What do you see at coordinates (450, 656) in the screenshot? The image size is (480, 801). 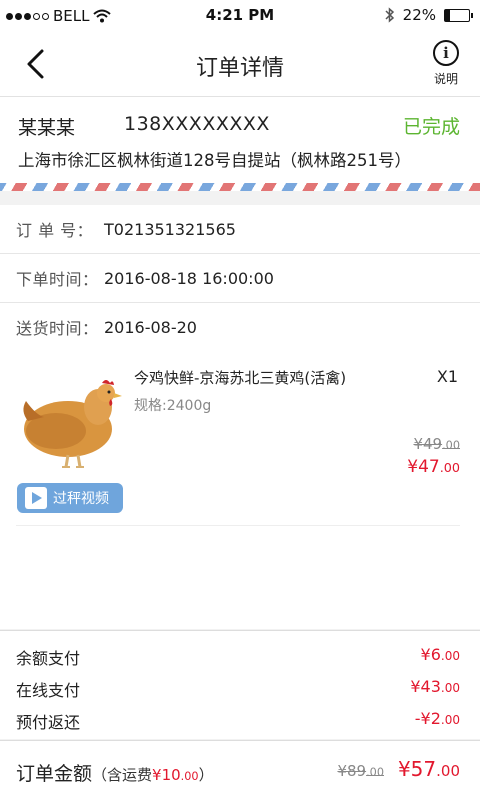 I see `balance-amount-decimal: .00` at bounding box center [450, 656].